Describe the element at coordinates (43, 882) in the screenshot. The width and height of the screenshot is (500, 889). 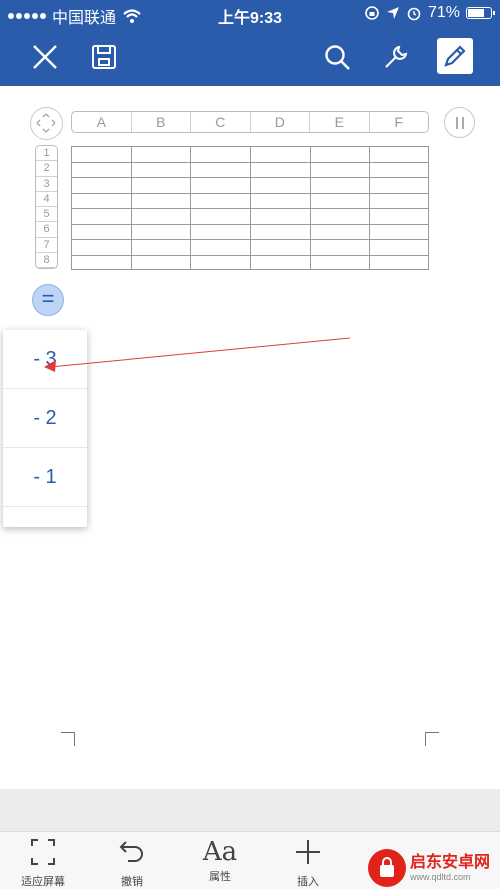
I see `fit-screen-label: 适应屏幕` at that location.